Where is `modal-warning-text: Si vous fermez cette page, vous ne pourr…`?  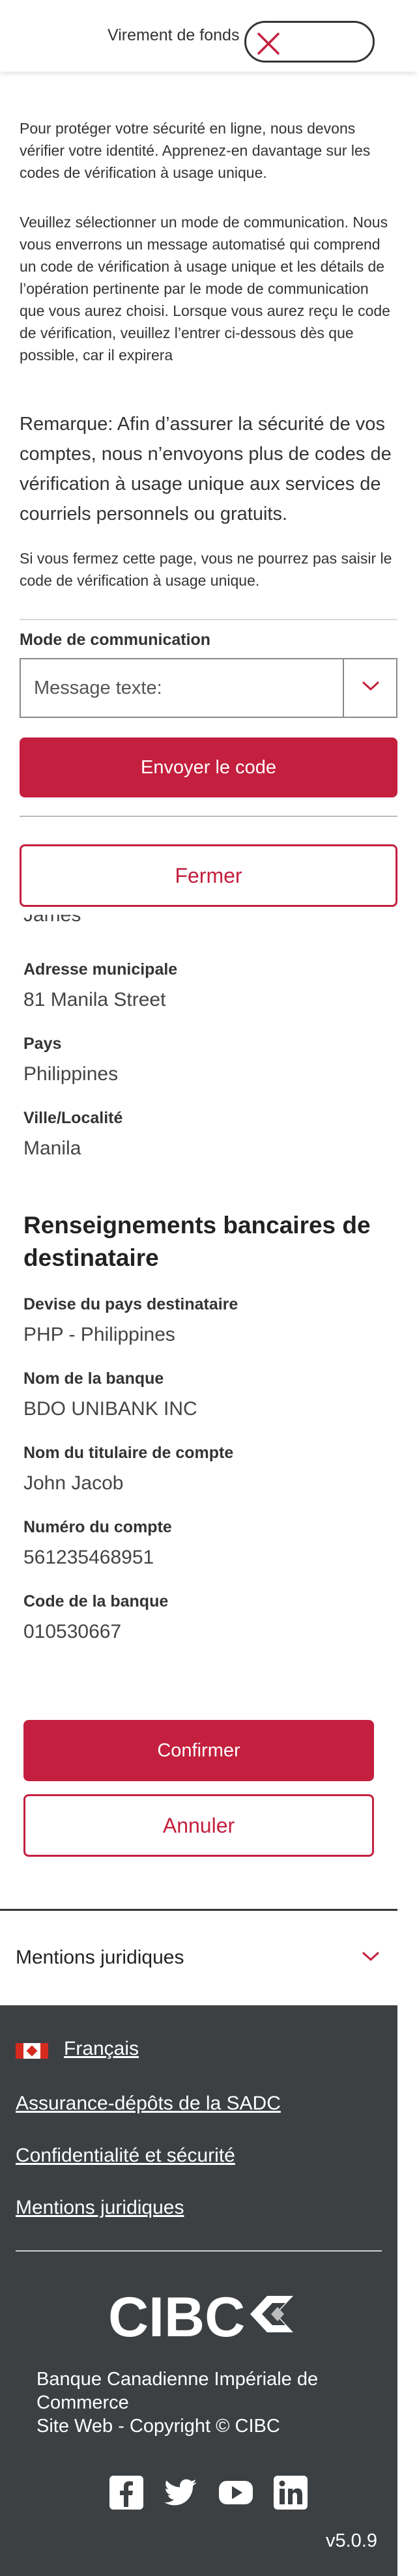
modal-warning-text: Si vous fermez cette page, vous ne pourr… is located at coordinates (206, 569).